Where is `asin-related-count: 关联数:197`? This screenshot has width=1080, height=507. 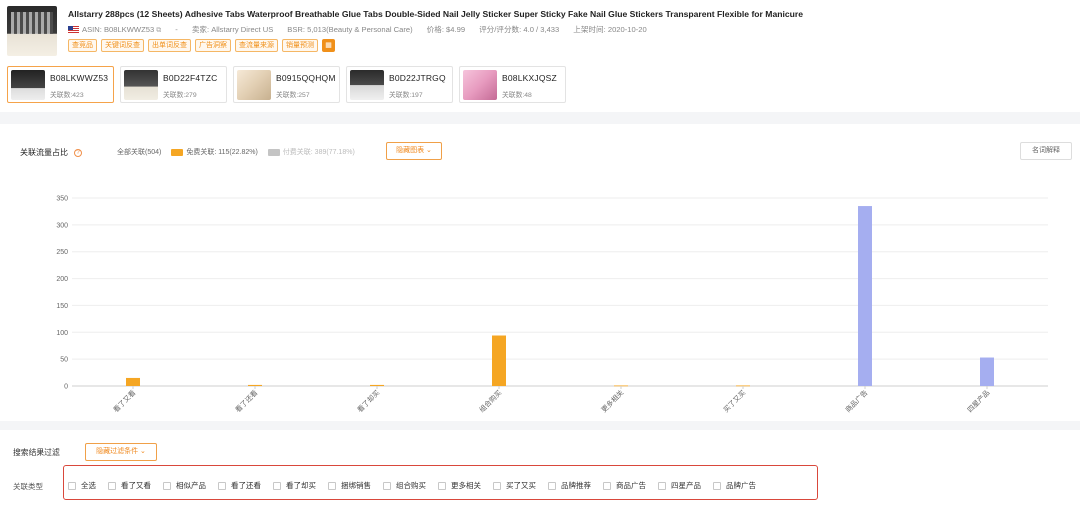
asin-related-count: 关联数:197 is located at coordinates (406, 95).